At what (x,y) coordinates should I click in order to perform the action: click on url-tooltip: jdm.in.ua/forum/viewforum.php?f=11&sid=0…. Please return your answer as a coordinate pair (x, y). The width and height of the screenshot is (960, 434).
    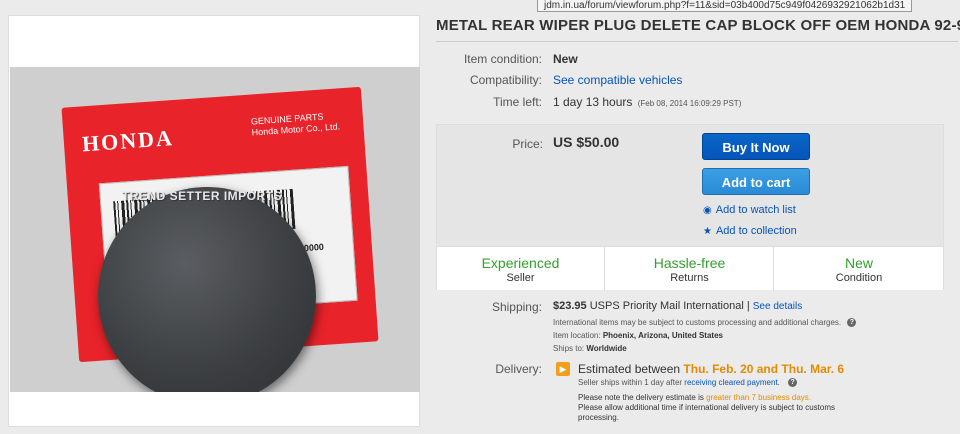
    Looking at the image, I should click on (725, 6).